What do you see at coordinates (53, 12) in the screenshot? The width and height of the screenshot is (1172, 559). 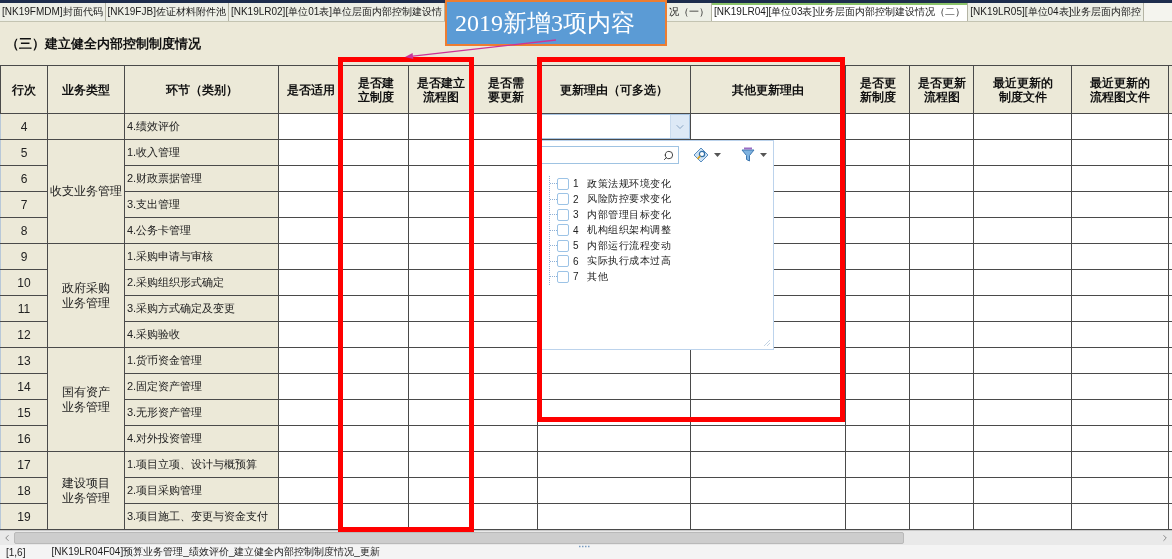 I see `sheet-tab: [NK19FMDM]封面代码` at bounding box center [53, 12].